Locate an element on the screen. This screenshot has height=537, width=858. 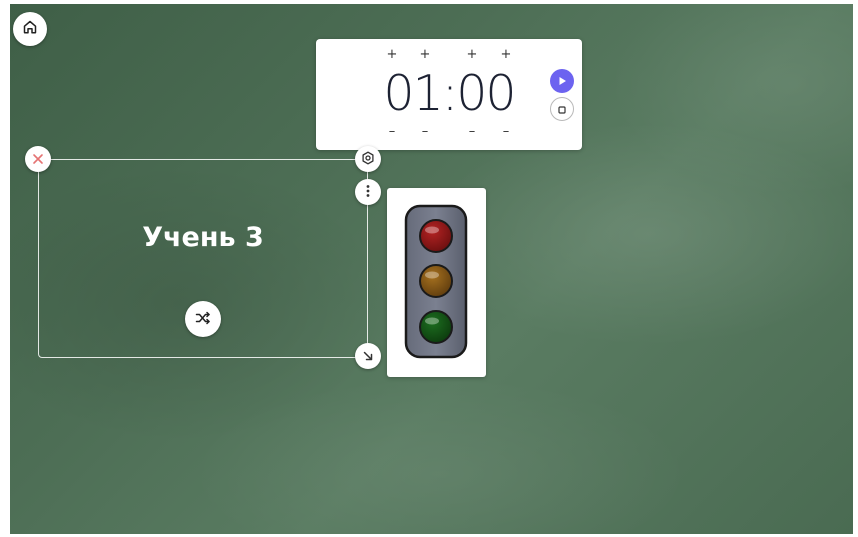
shuffle-icon is located at coordinates (203, 319).